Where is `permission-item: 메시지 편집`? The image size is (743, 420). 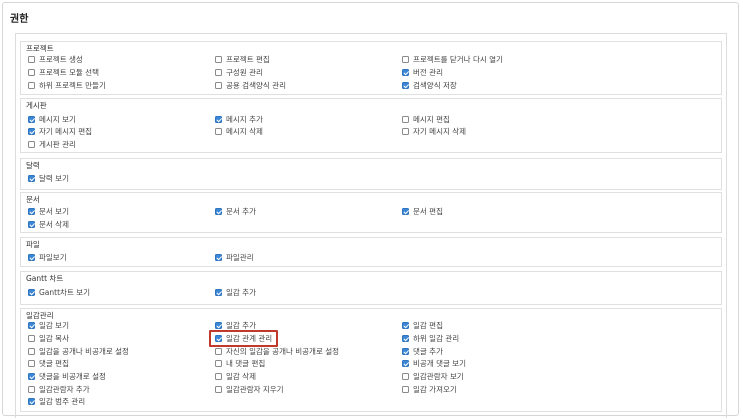 permission-item: 메시지 편집 is located at coordinates (426, 119).